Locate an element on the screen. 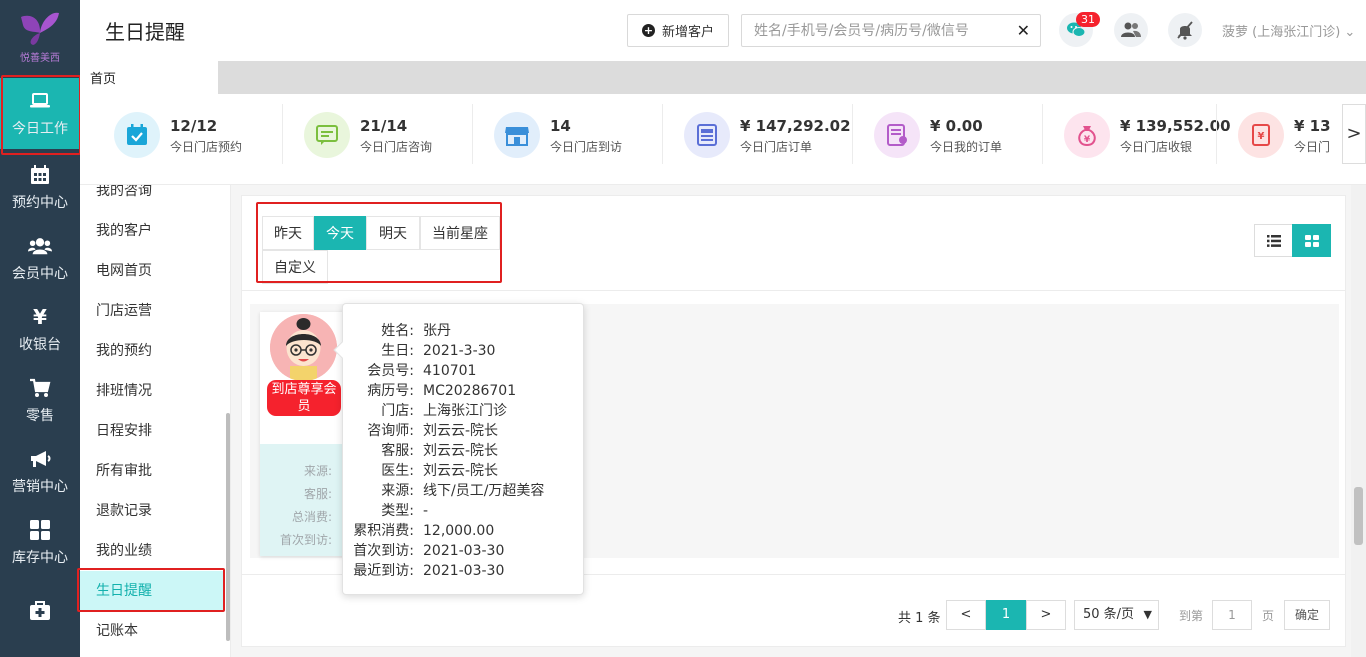 This screenshot has width=1366, height=657. laptop-icon is located at coordinates (40, 101).